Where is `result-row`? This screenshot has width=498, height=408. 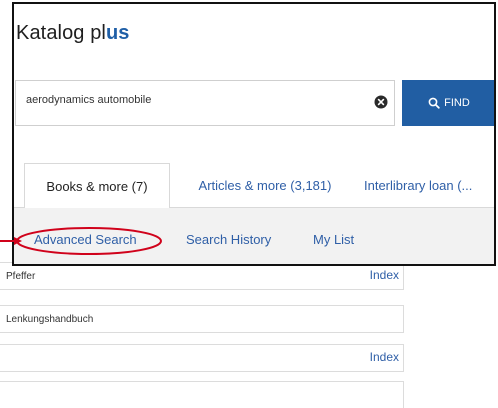
result-row is located at coordinates (202, 394).